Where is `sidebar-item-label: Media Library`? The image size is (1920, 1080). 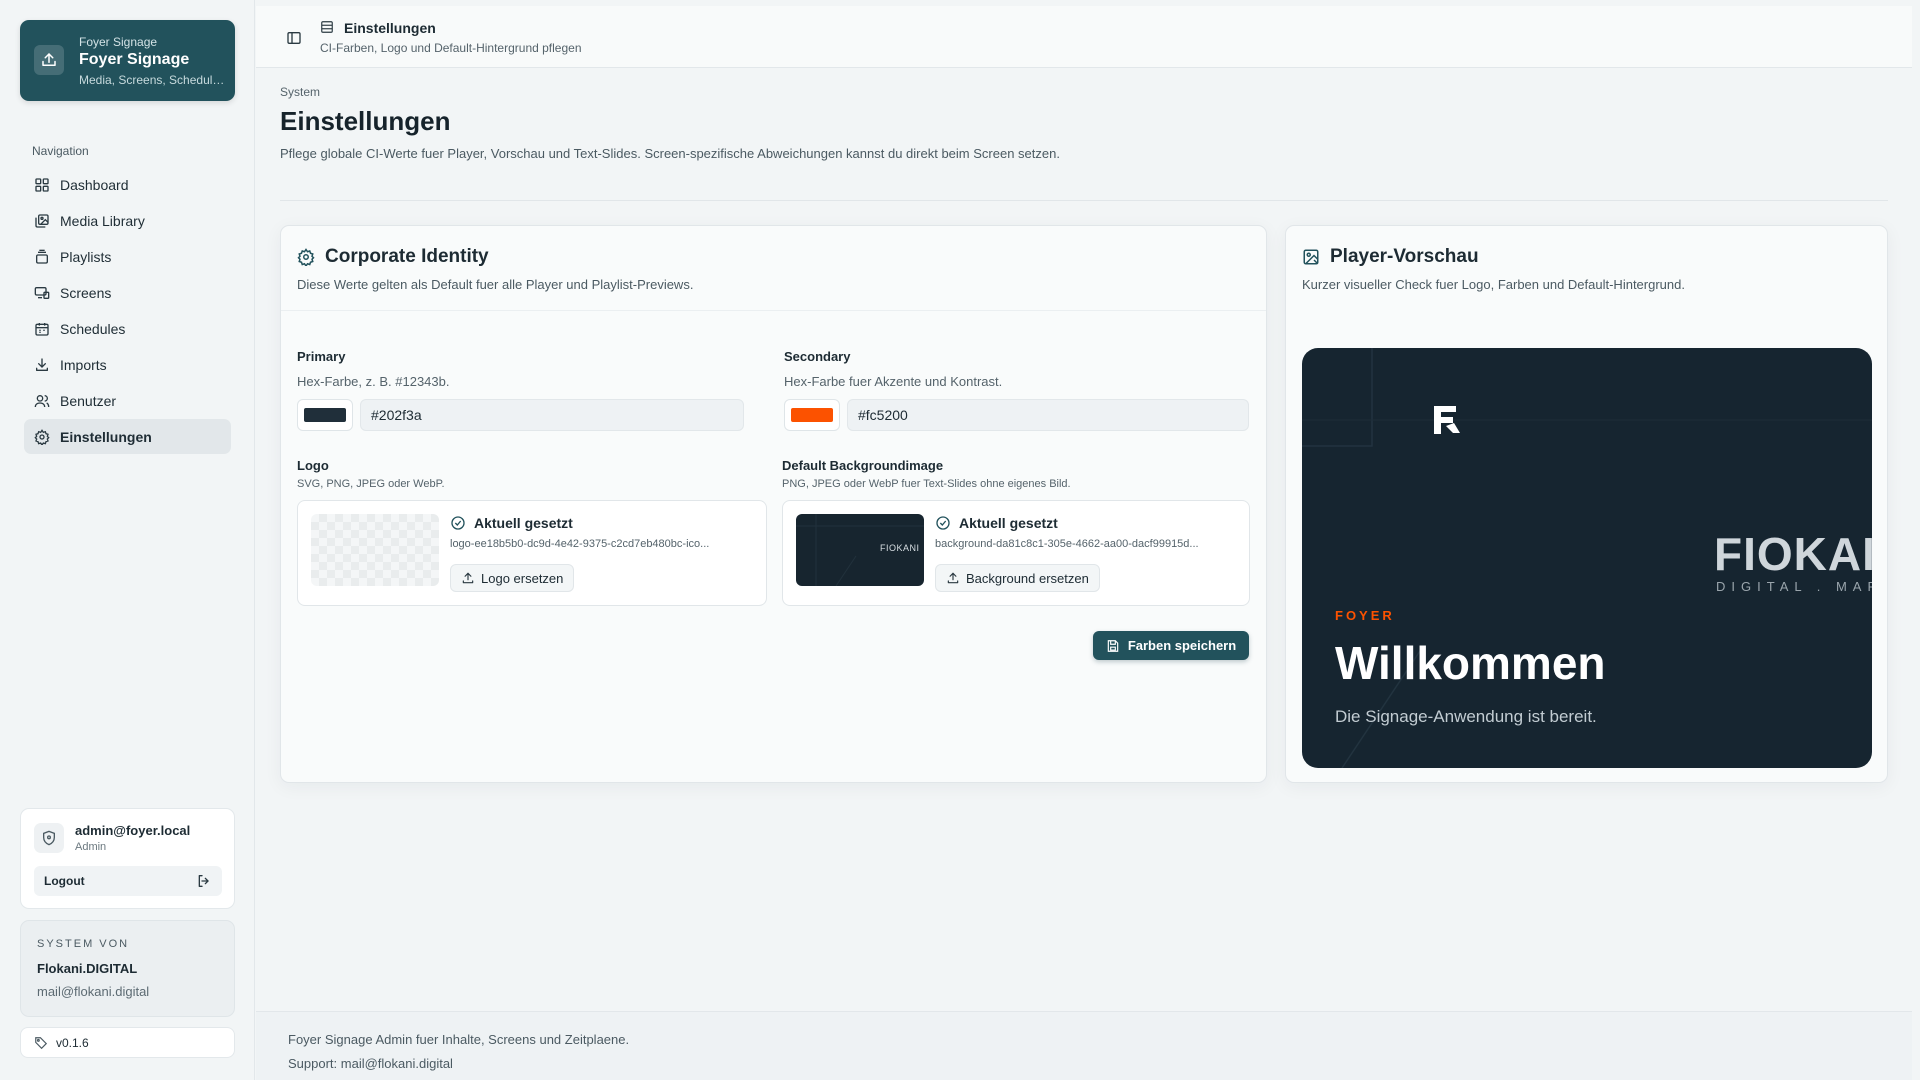
sidebar-item-label: Media Library is located at coordinates (102, 220).